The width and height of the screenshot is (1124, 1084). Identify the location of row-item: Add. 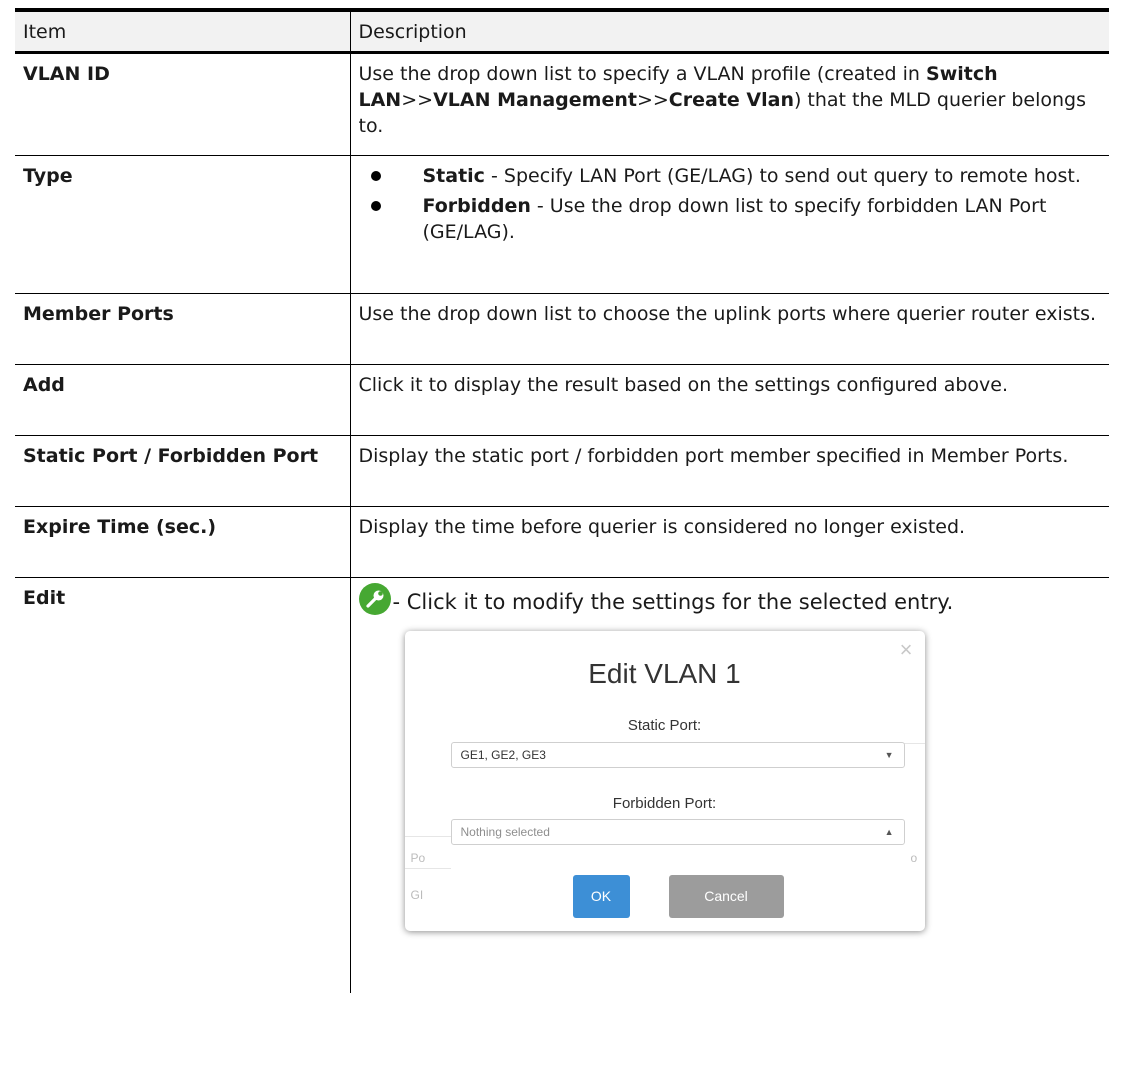
(44, 385).